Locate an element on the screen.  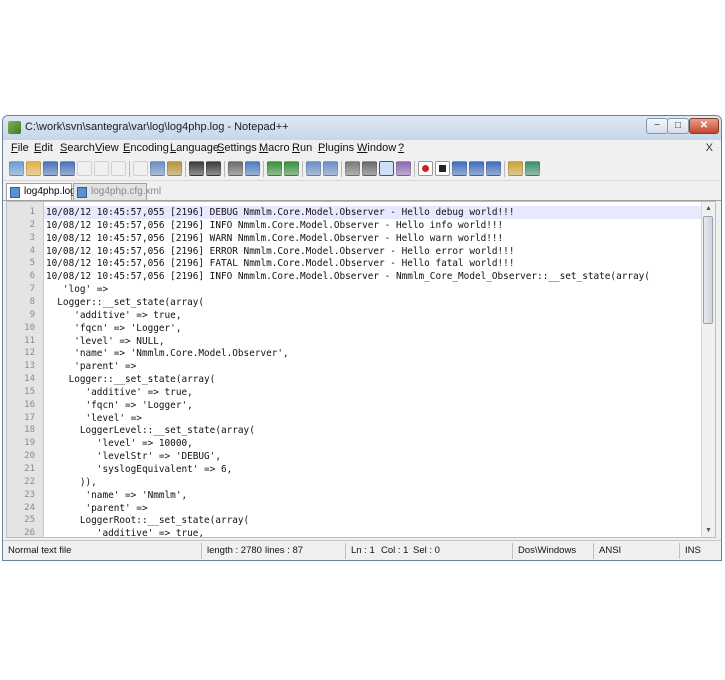
undo-icon is located at coordinates (196, 168).